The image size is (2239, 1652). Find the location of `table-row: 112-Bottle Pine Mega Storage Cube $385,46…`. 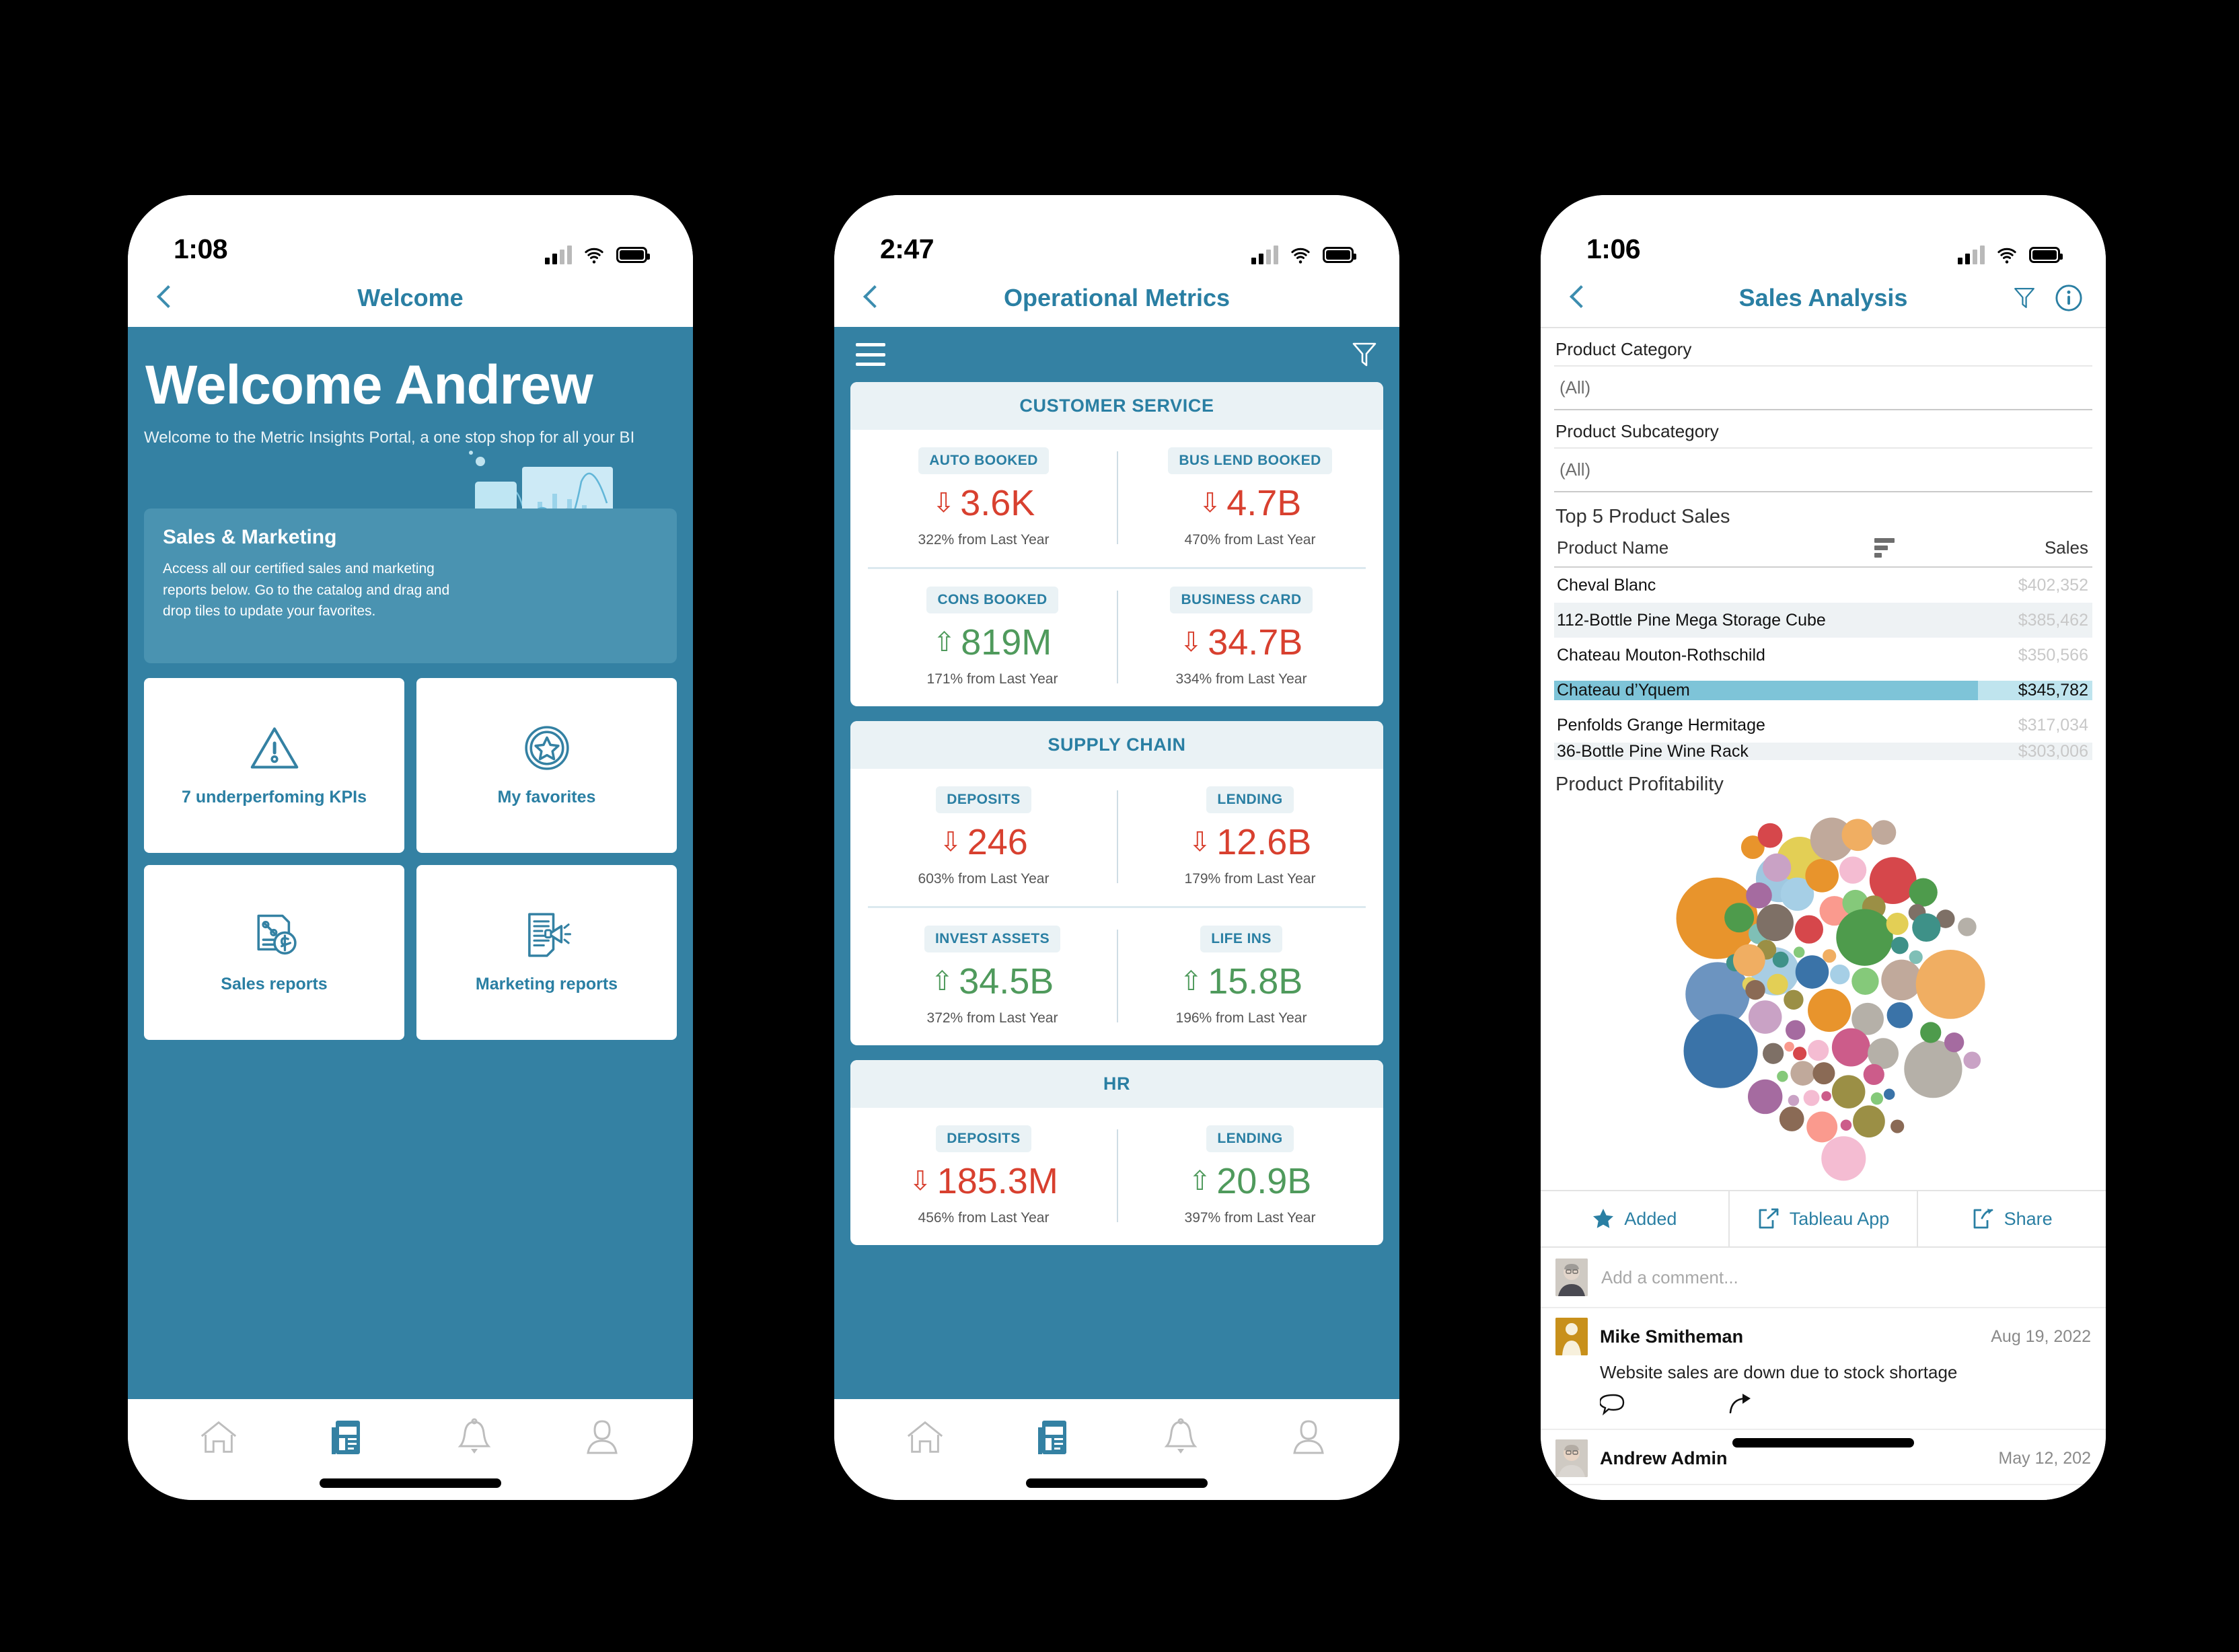

table-row: 112-Bottle Pine Mega Storage Cube $385,46… is located at coordinates (1823, 620).